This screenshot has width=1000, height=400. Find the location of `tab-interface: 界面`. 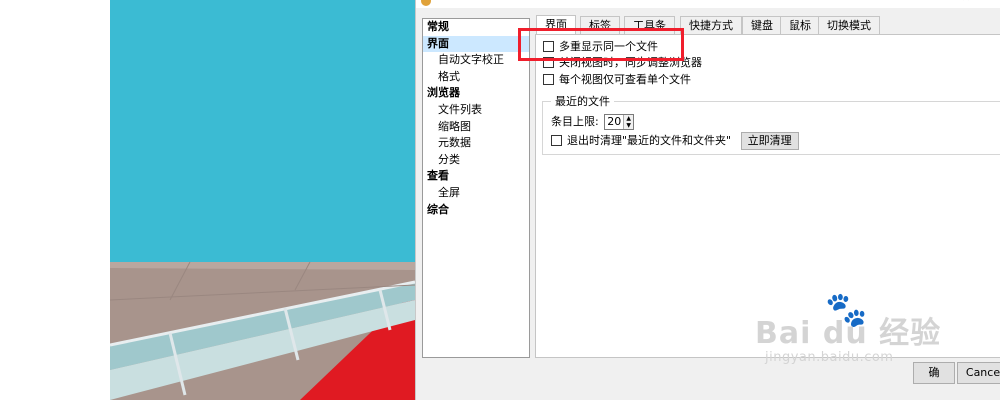

tab-interface: 界面 is located at coordinates (556, 25).